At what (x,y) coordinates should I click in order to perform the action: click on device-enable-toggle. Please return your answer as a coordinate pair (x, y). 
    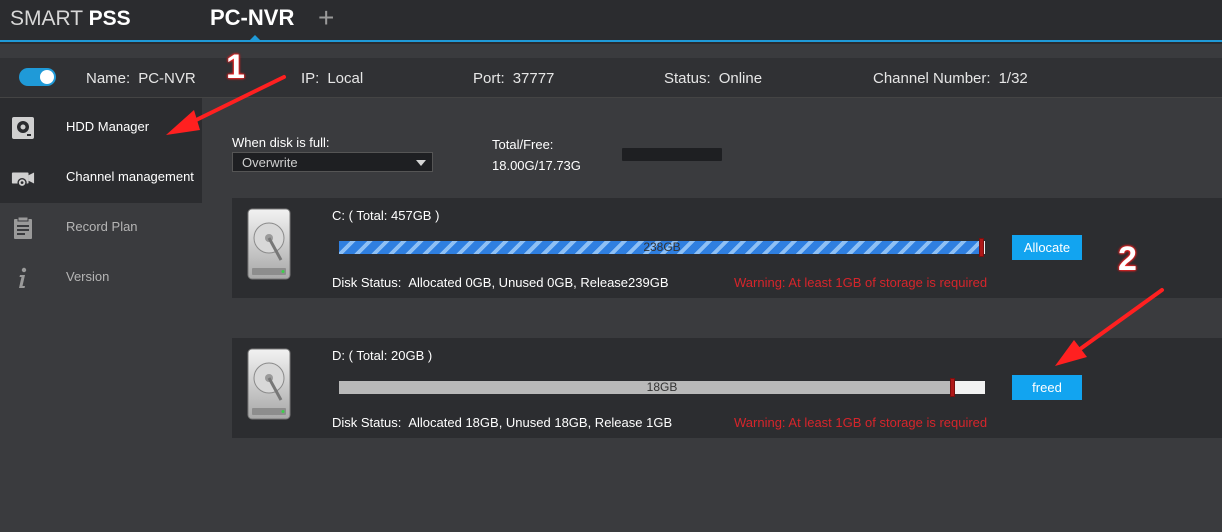
    Looking at the image, I should click on (37, 77).